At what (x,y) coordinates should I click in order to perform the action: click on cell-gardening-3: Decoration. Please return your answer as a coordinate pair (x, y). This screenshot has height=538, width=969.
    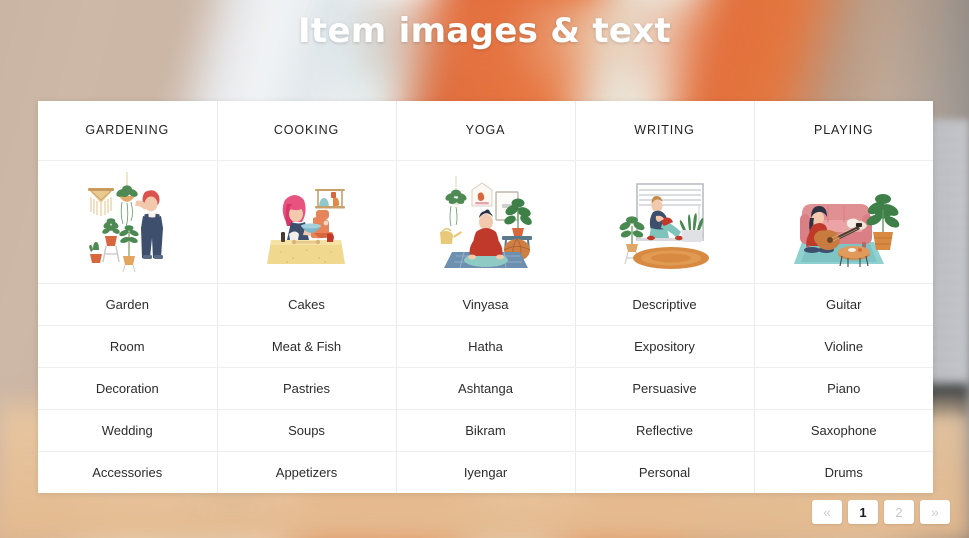
    Looking at the image, I should click on (128, 388).